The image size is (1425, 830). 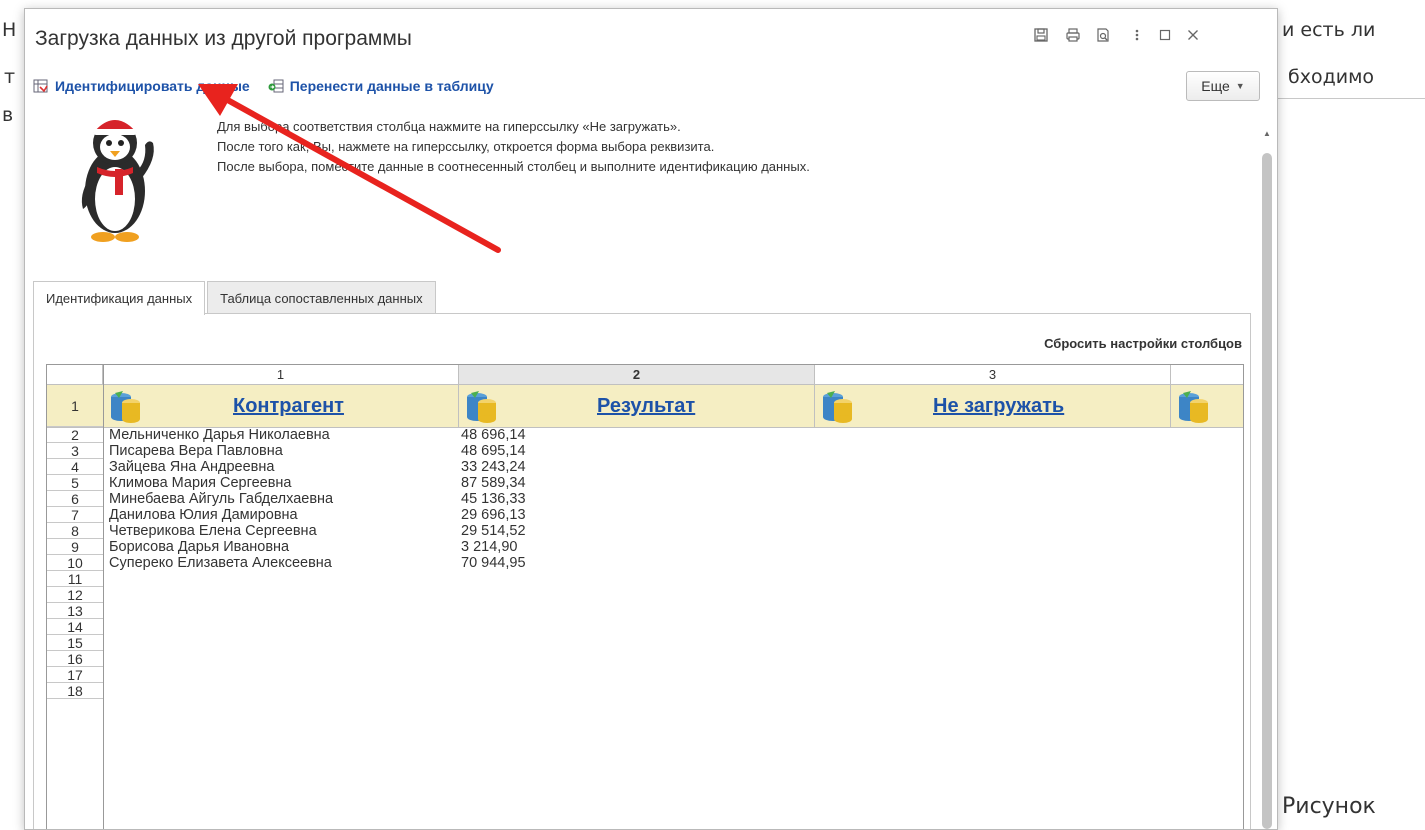 What do you see at coordinates (75, 547) in the screenshot?
I see `row-number: 9` at bounding box center [75, 547].